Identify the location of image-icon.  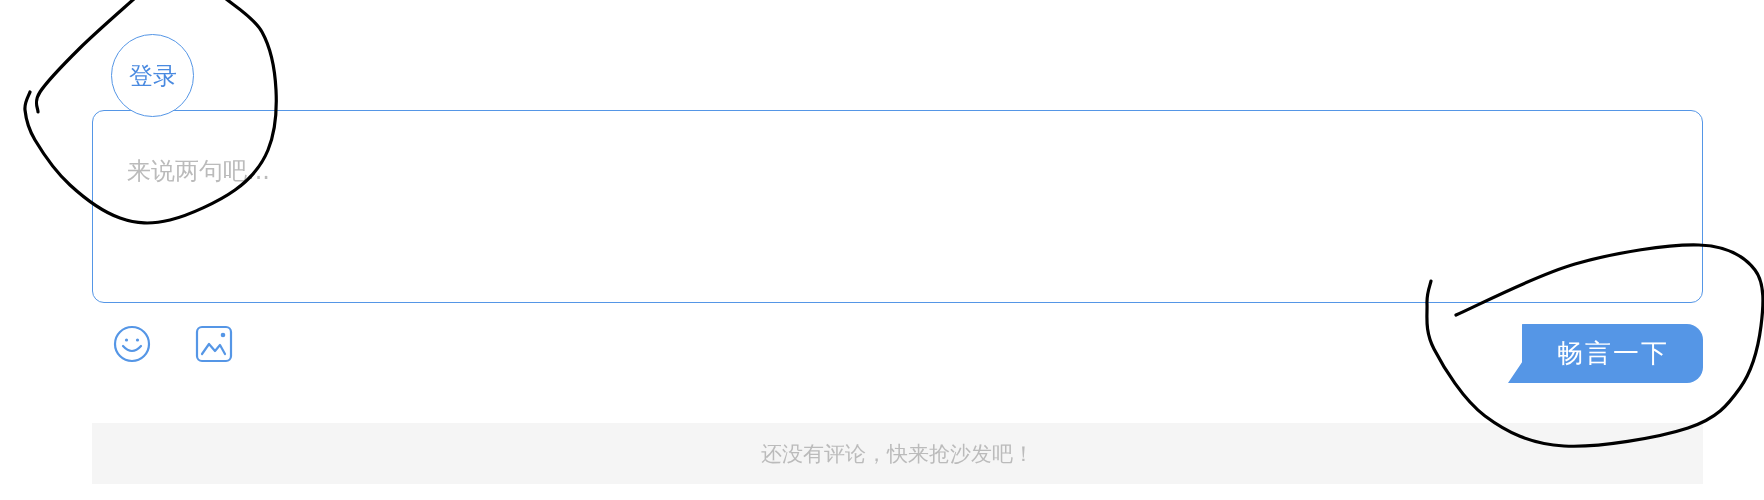
(214, 344).